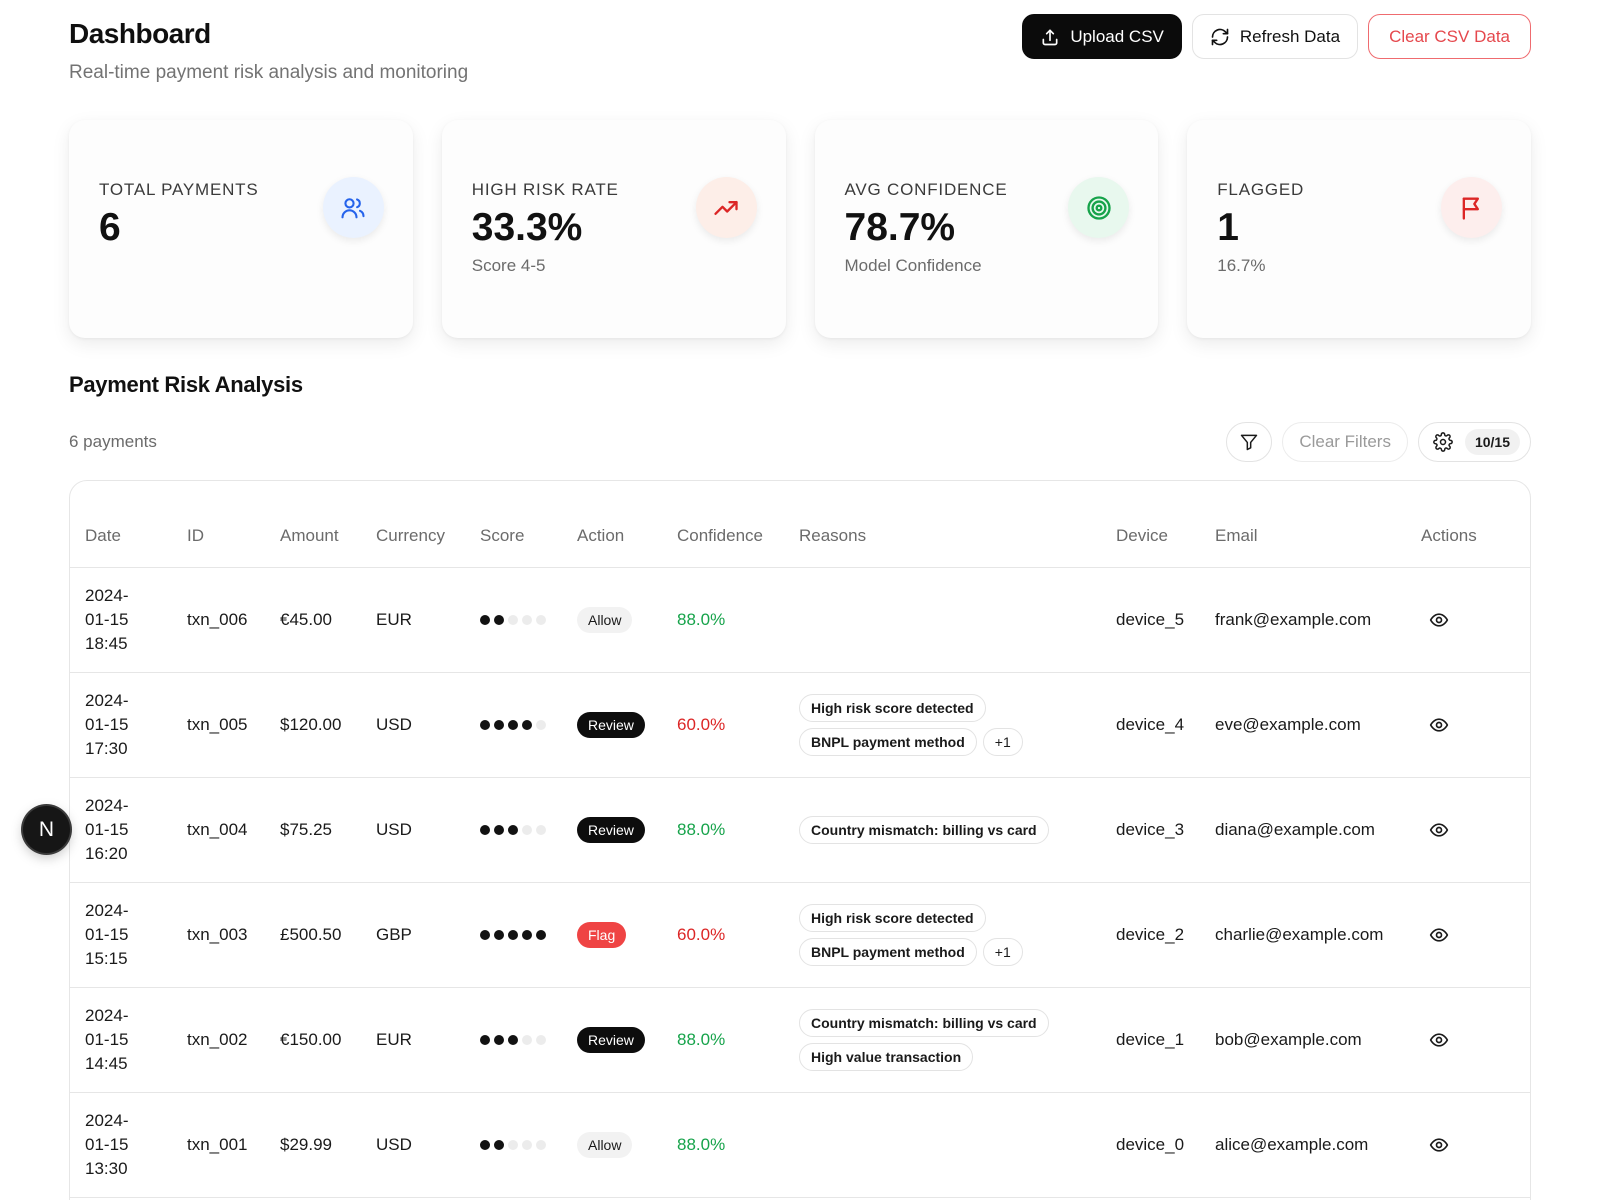 The width and height of the screenshot is (1600, 1200). Describe the element at coordinates (528, 1040) in the screenshot. I see `score-dots` at that location.